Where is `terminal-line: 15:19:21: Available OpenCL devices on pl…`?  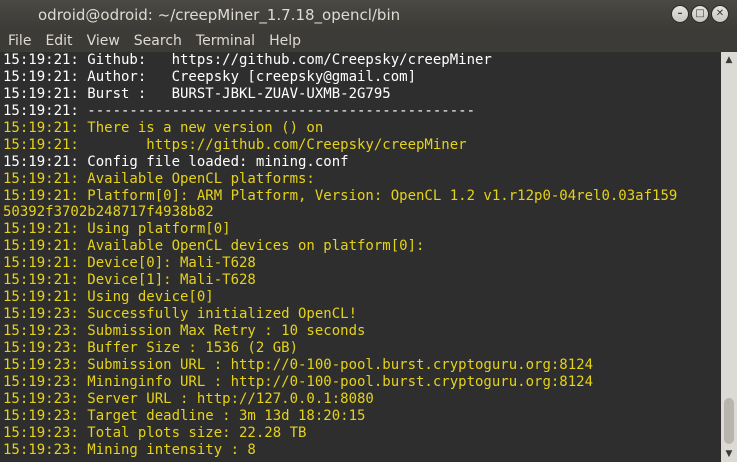 terminal-line: 15:19:21: Available OpenCL devices on pl… is located at coordinates (214, 246).